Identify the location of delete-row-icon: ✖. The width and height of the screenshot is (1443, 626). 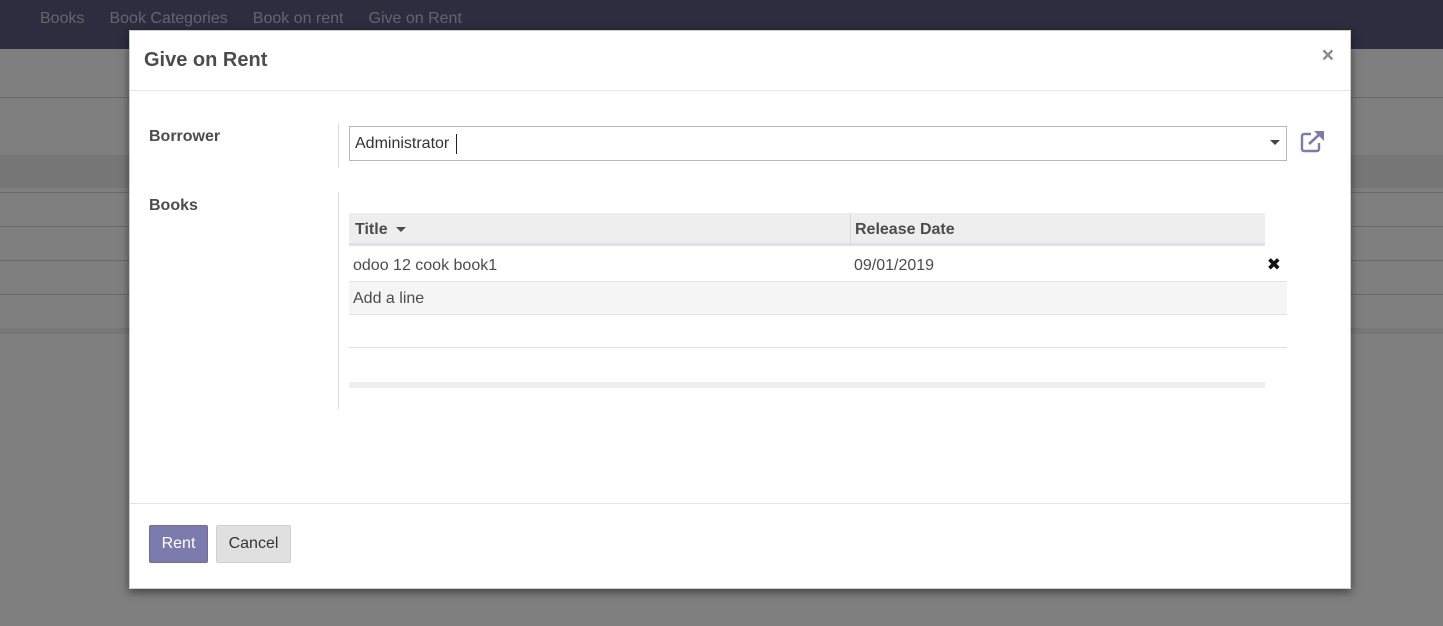
(1274, 265).